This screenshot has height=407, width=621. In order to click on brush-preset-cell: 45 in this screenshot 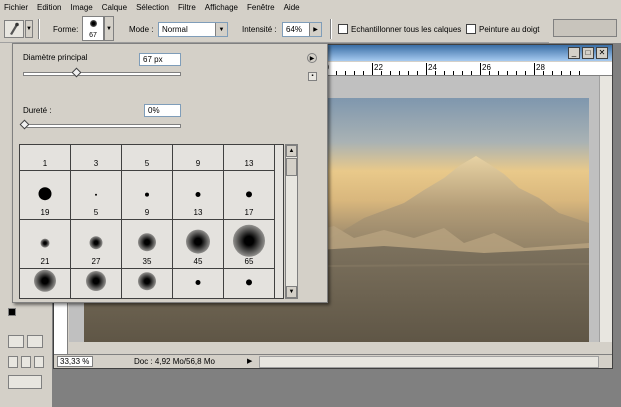, I will do `click(198, 244)`.